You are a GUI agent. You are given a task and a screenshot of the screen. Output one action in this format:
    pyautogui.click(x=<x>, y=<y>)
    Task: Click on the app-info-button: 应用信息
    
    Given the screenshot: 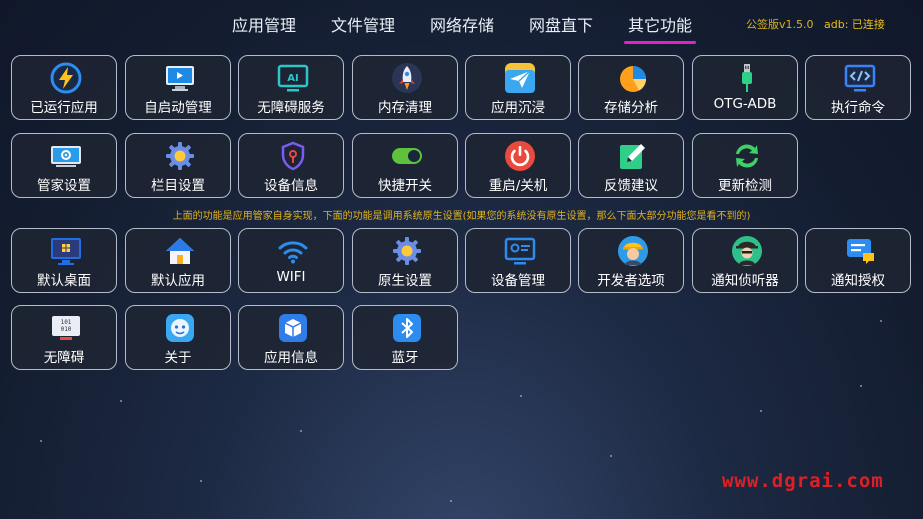 What is the action you would take?
    pyautogui.click(x=291, y=337)
    